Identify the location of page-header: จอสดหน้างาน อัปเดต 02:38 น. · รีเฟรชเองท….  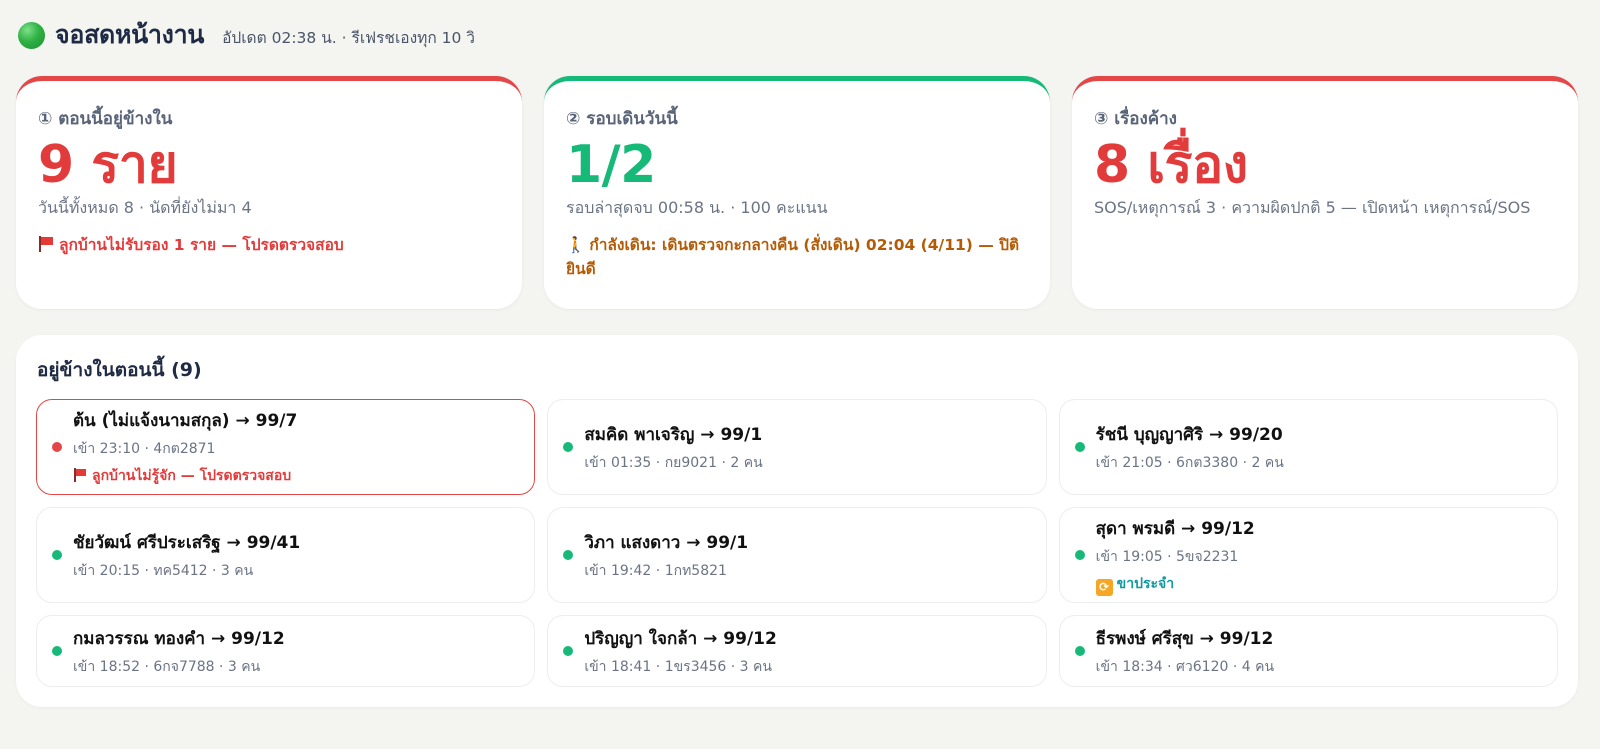
(797, 35).